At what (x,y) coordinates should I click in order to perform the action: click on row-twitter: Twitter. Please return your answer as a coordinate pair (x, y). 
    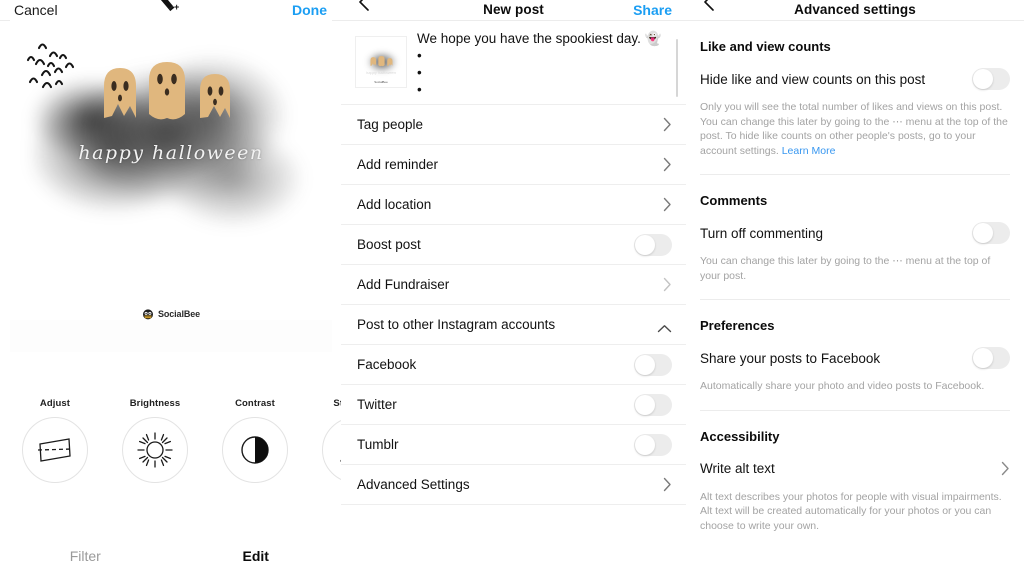
    Looking at the image, I should click on (513, 405).